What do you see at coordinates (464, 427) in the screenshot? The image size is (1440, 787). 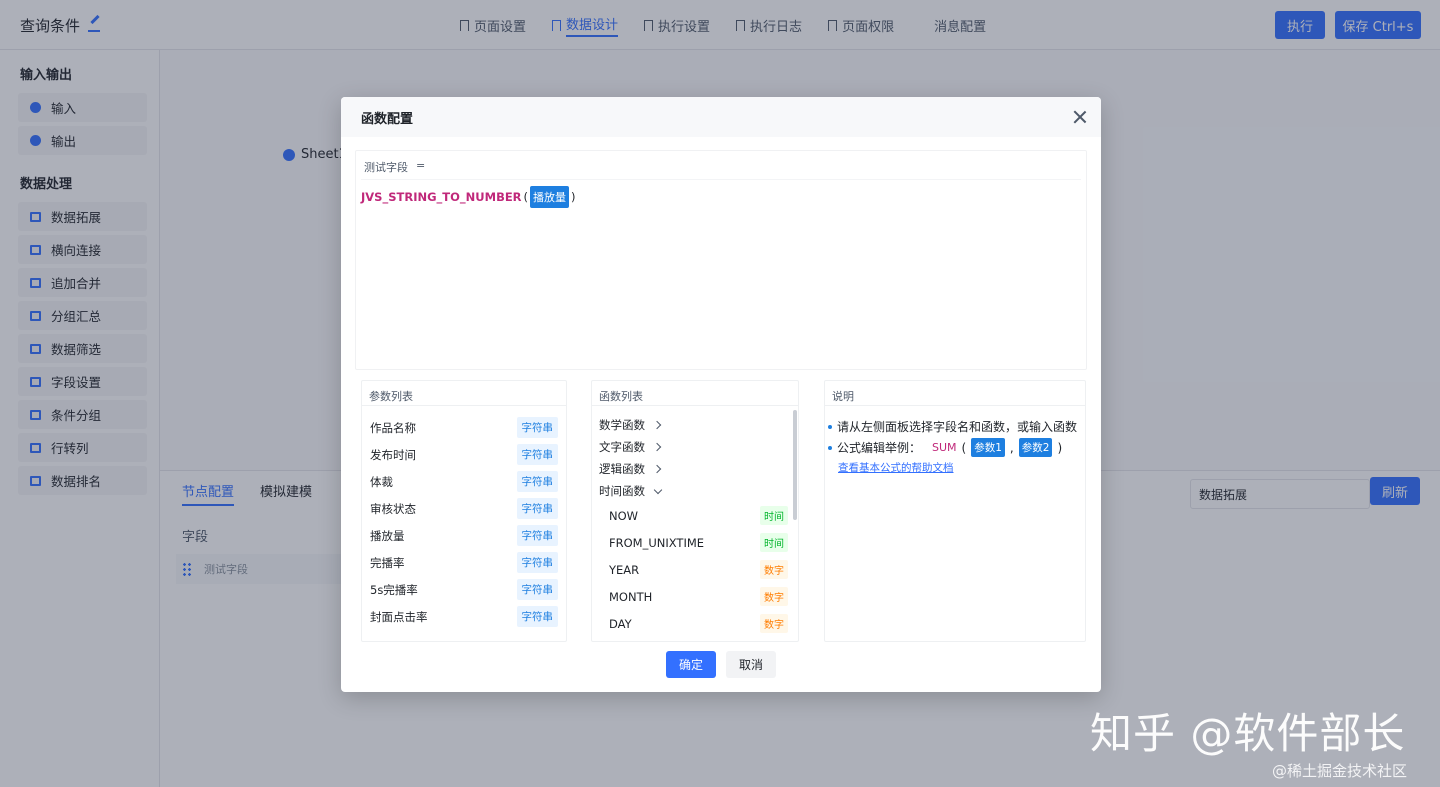 I see `list-item: 作品名称 字符串` at bounding box center [464, 427].